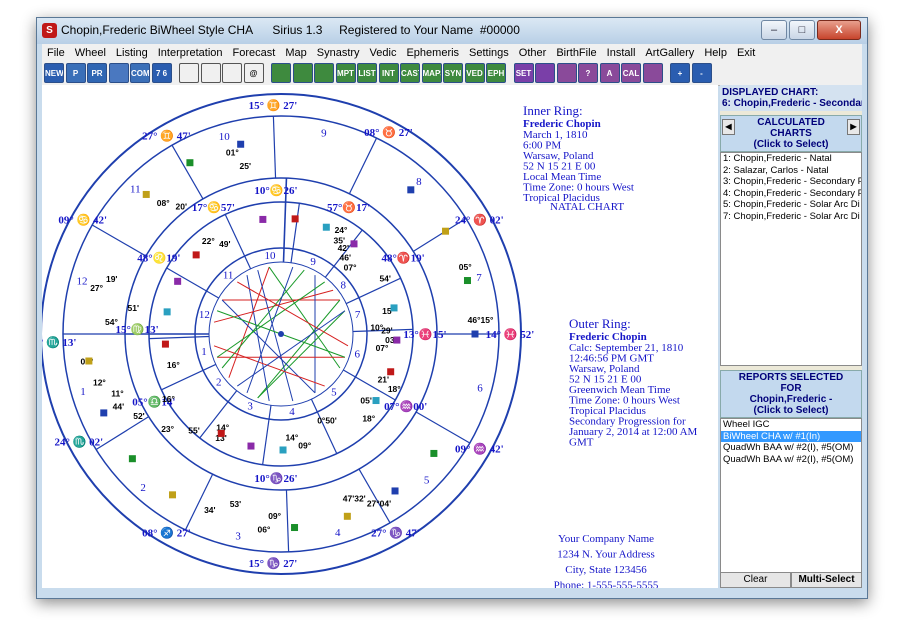 The width and height of the screenshot is (899, 637). What do you see at coordinates (253, 73) in the screenshot?
I see `toolbar-button-9: @` at bounding box center [253, 73].